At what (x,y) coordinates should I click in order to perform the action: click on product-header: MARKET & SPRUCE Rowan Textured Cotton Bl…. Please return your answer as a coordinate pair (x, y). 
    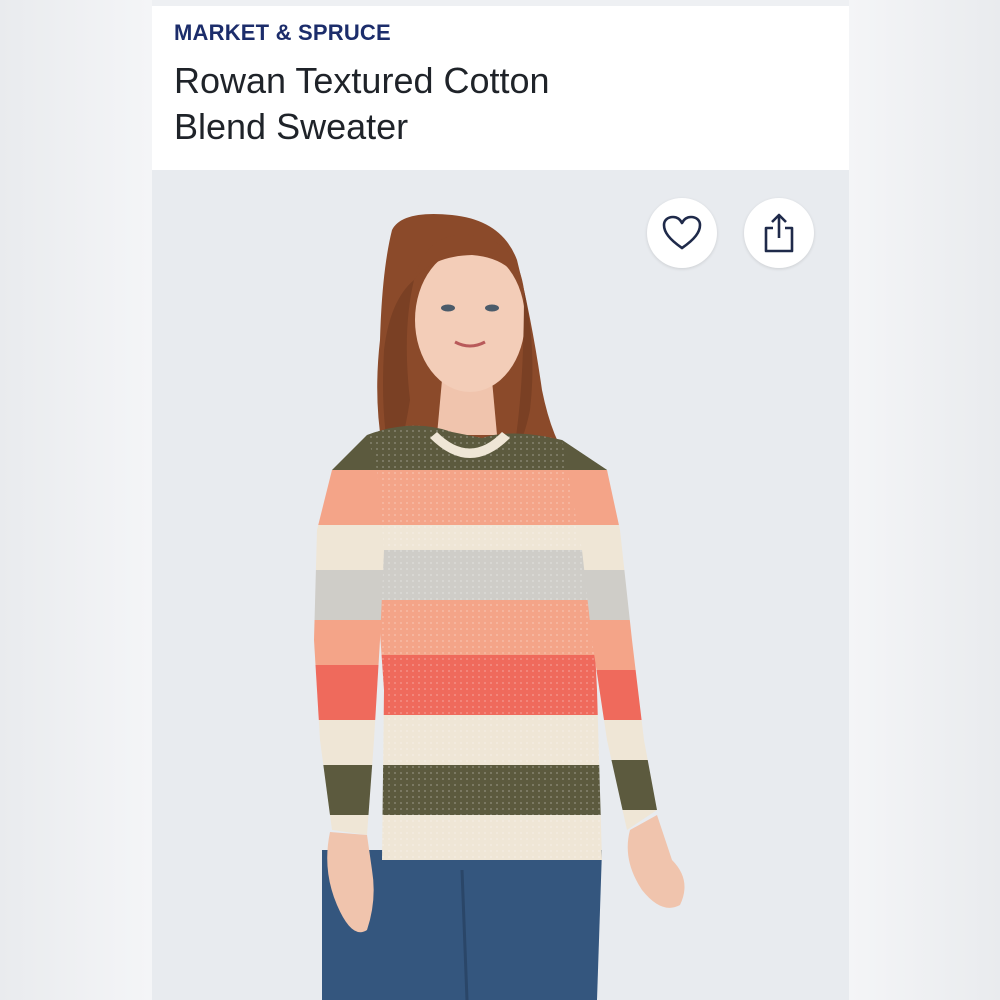
    Looking at the image, I should click on (500, 88).